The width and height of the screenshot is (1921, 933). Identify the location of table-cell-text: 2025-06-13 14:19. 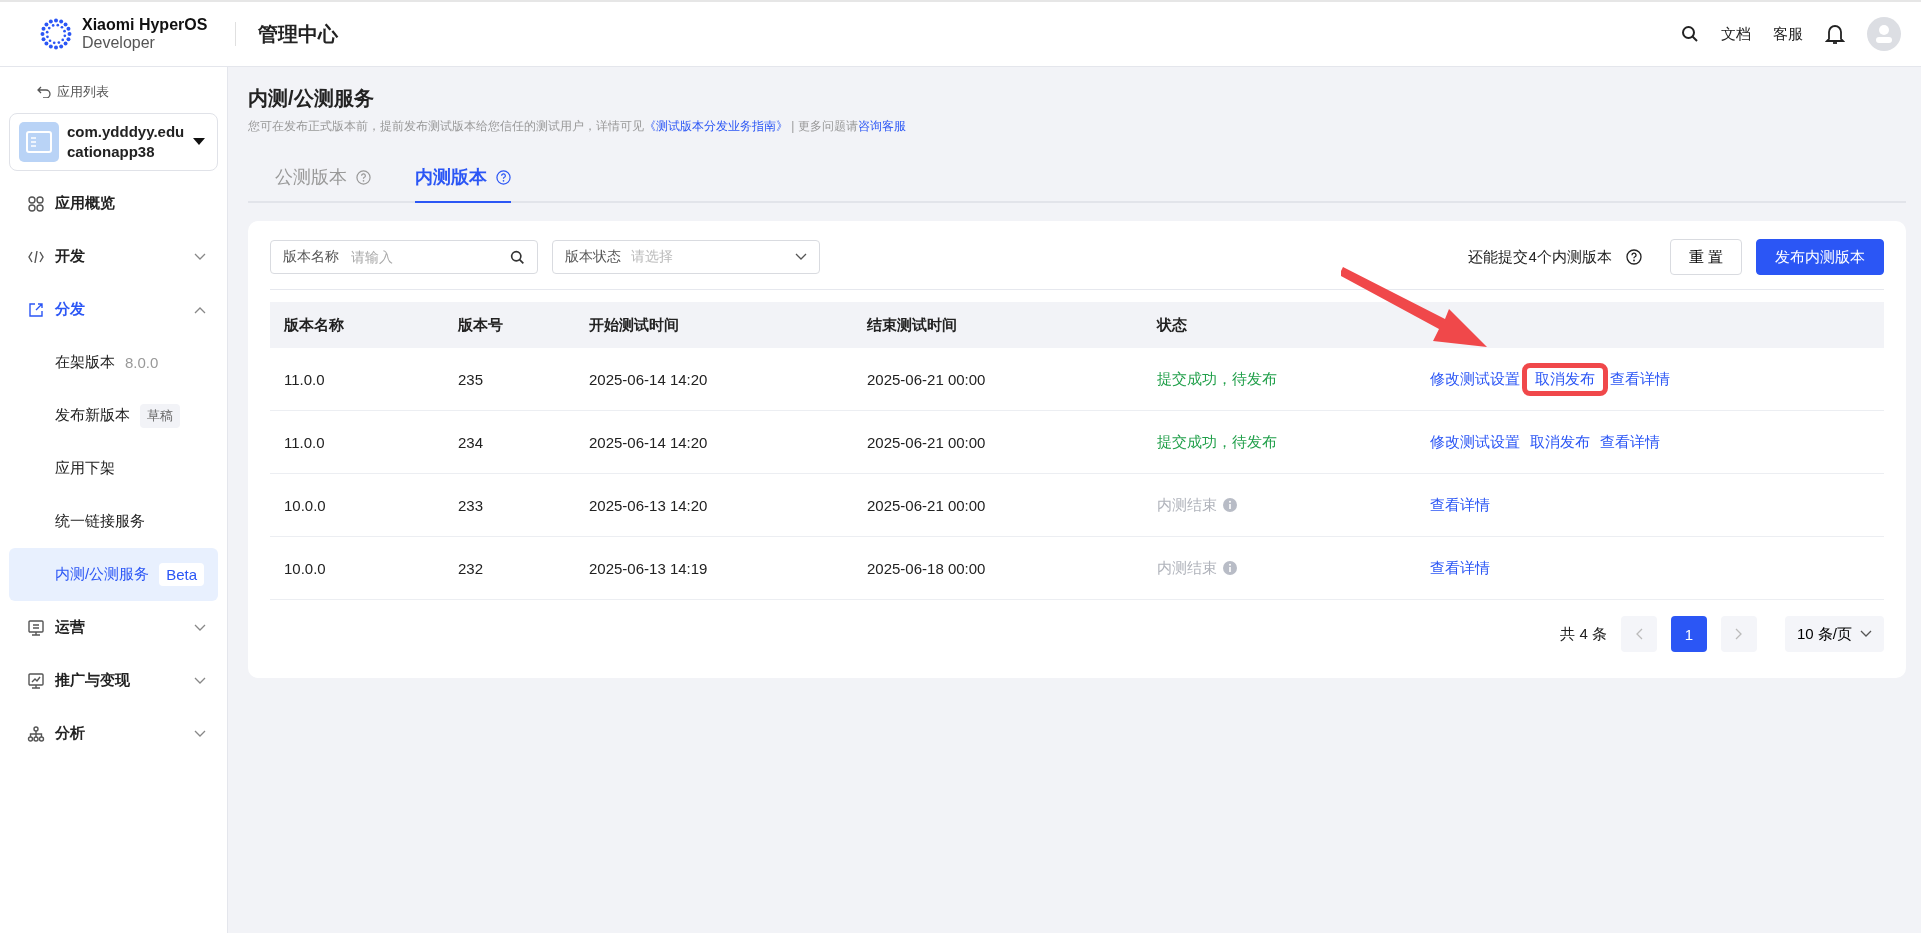
(648, 568).